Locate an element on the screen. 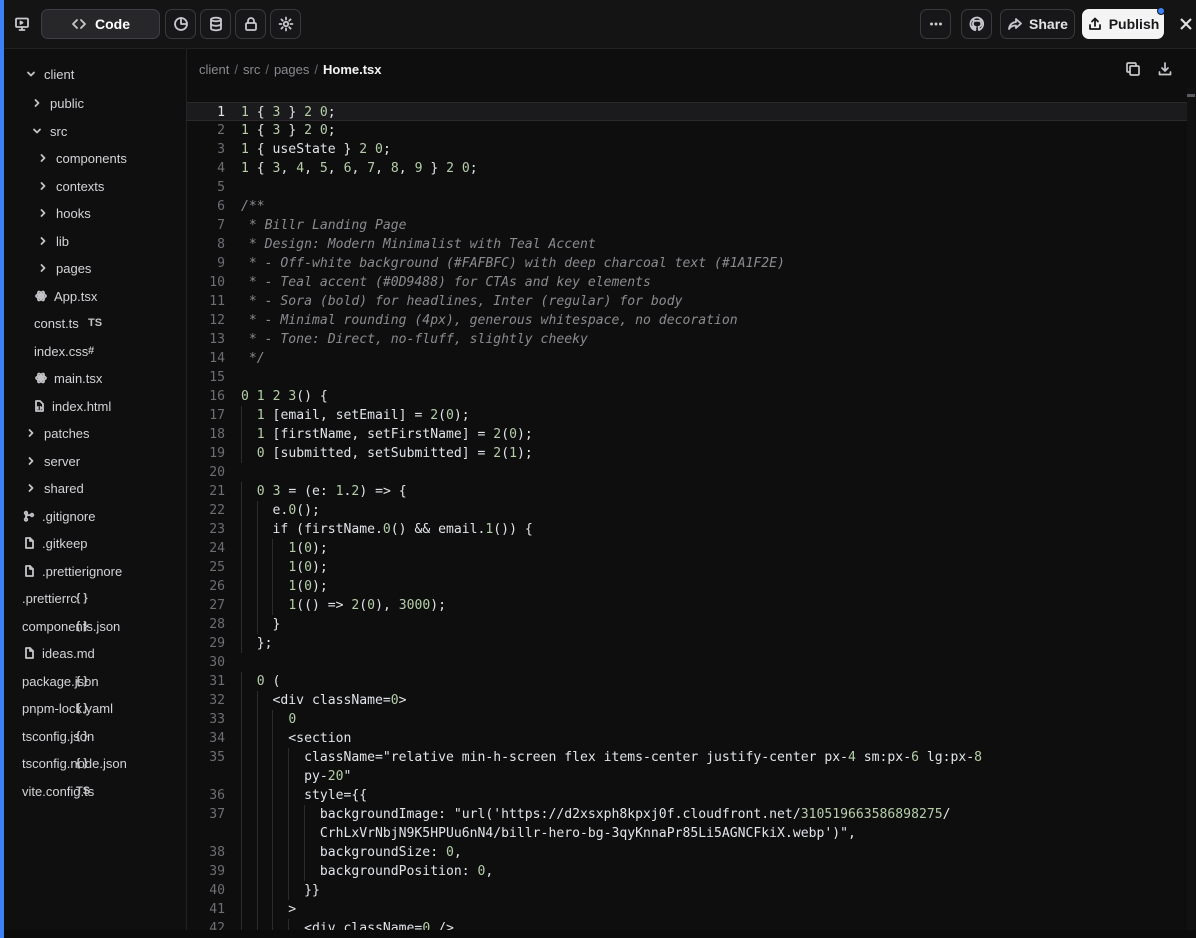 This screenshot has width=1196, height=938. code-line: 15 is located at coordinates (689, 377).